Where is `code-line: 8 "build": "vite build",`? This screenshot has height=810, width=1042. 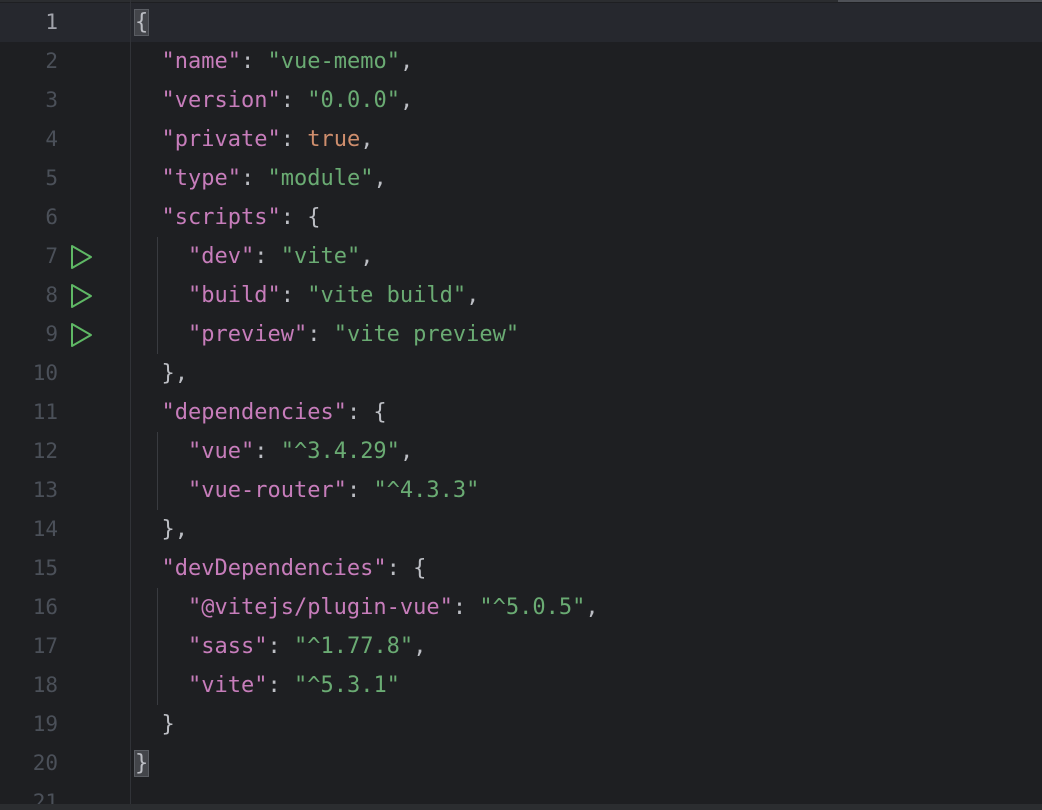 code-line: 8 "build": "vite build", is located at coordinates (521, 295).